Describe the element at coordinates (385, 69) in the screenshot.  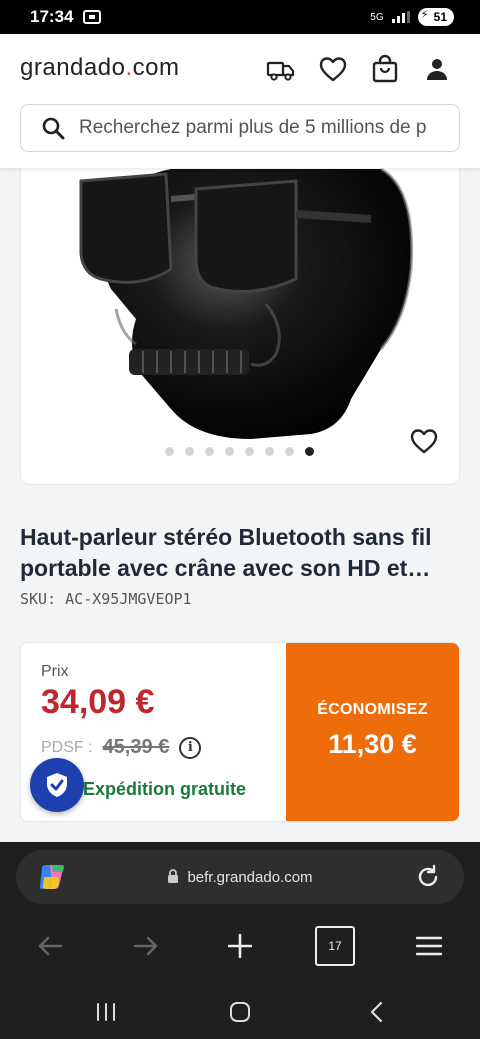
I see `shopping-bag-icon` at that location.